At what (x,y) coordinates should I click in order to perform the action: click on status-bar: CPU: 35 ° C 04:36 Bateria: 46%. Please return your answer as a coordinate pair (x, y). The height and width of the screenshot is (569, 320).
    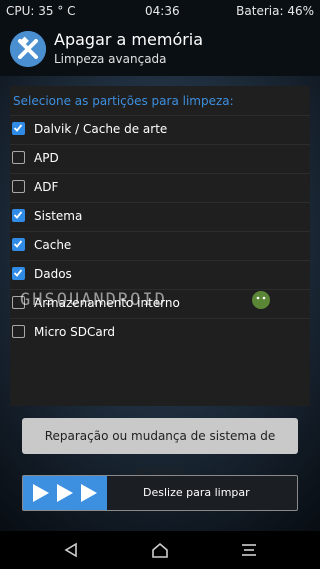
    Looking at the image, I should click on (160, 11).